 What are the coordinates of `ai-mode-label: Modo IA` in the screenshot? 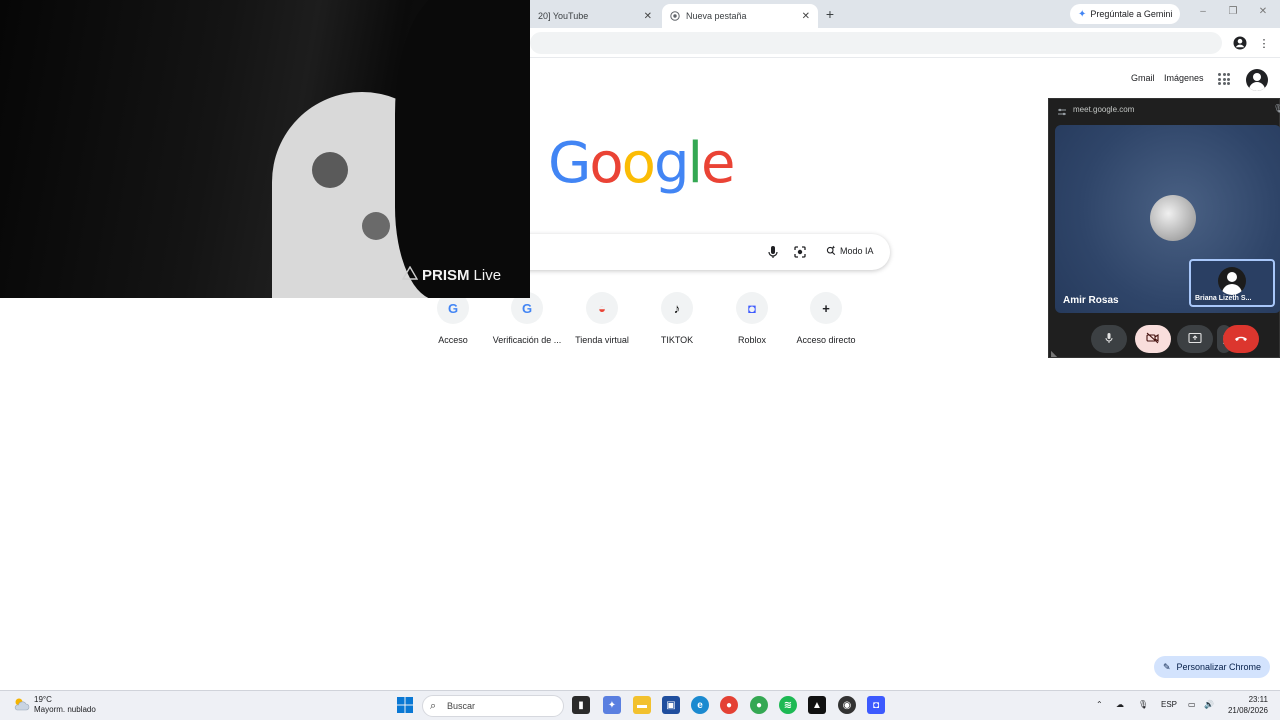 It's located at (857, 251).